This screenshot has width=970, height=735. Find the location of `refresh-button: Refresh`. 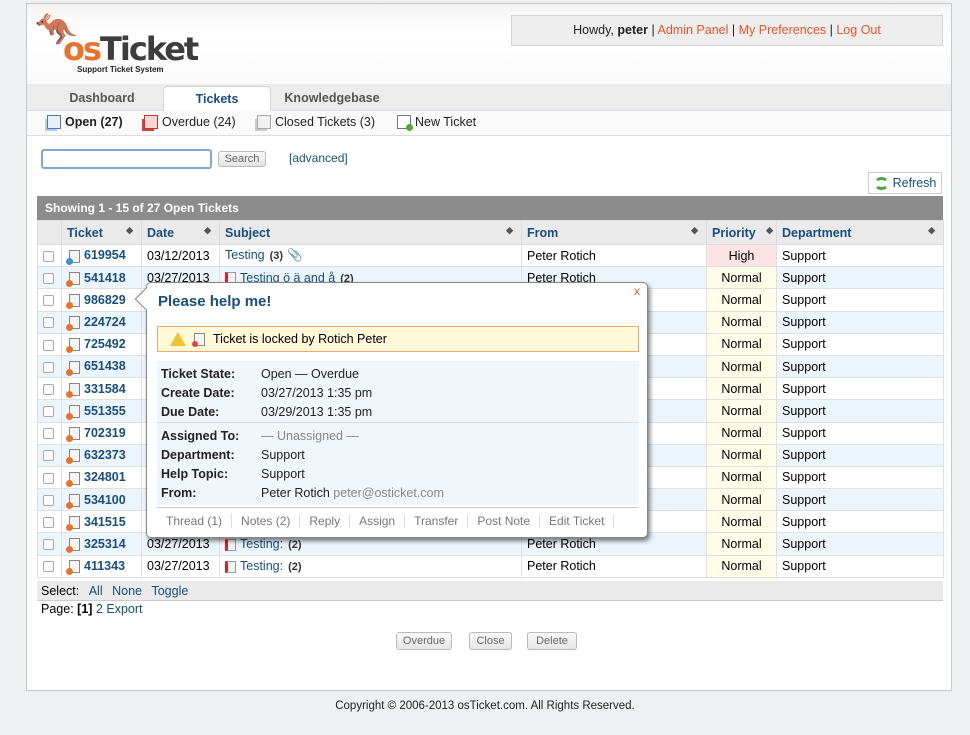

refresh-button: Refresh is located at coordinates (905, 183).